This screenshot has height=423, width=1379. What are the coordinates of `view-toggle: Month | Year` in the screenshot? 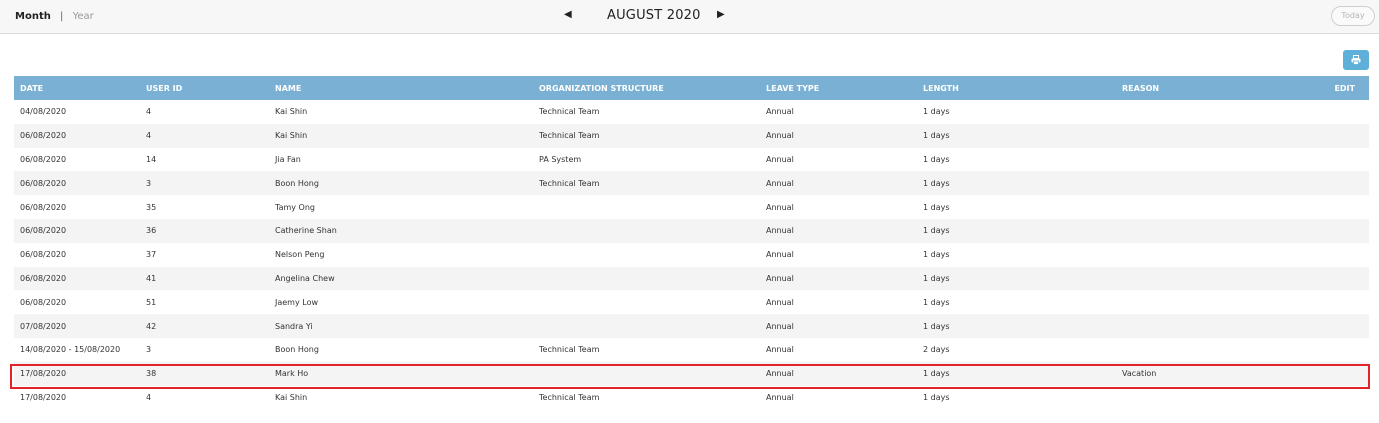 It's located at (54, 16).